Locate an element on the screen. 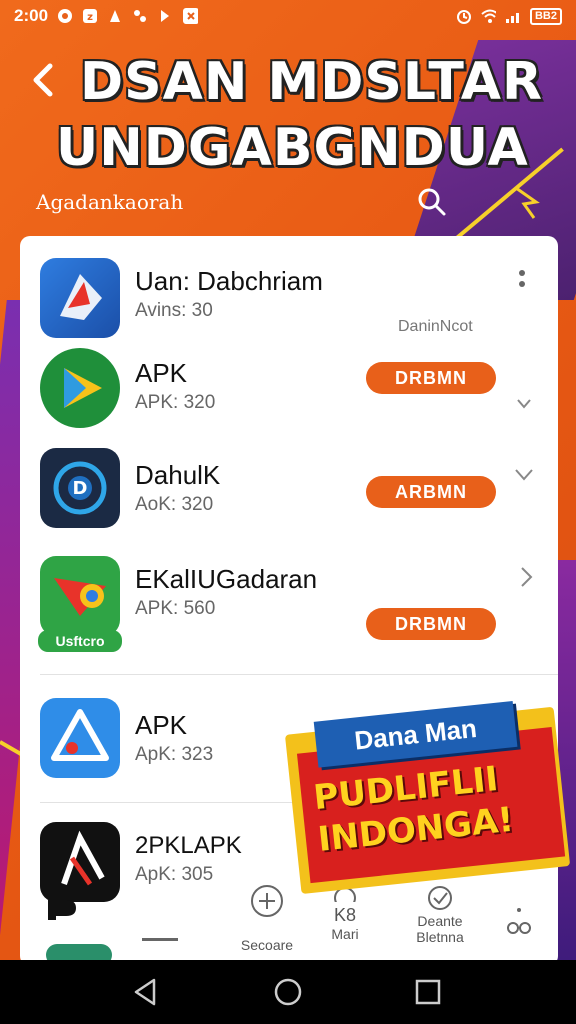 The image size is (576, 1024). app-icon: D is located at coordinates (80, 488).